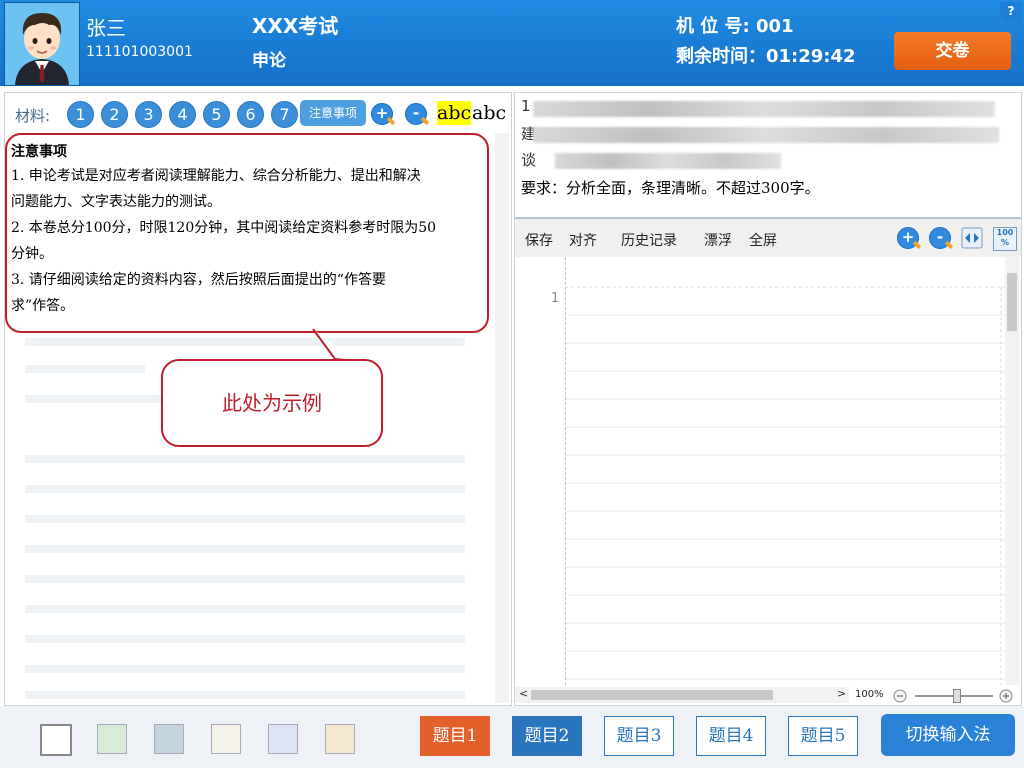 Image resolution: width=1024 pixels, height=768 pixels. I want to click on remaining-time-row: 剩余时间：01:29:42, so click(766, 55).